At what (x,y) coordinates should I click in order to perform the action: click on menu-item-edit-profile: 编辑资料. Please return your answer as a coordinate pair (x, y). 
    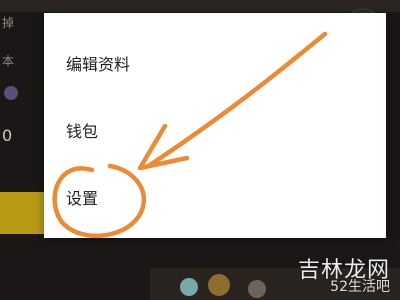
    Looking at the image, I should click on (101, 63).